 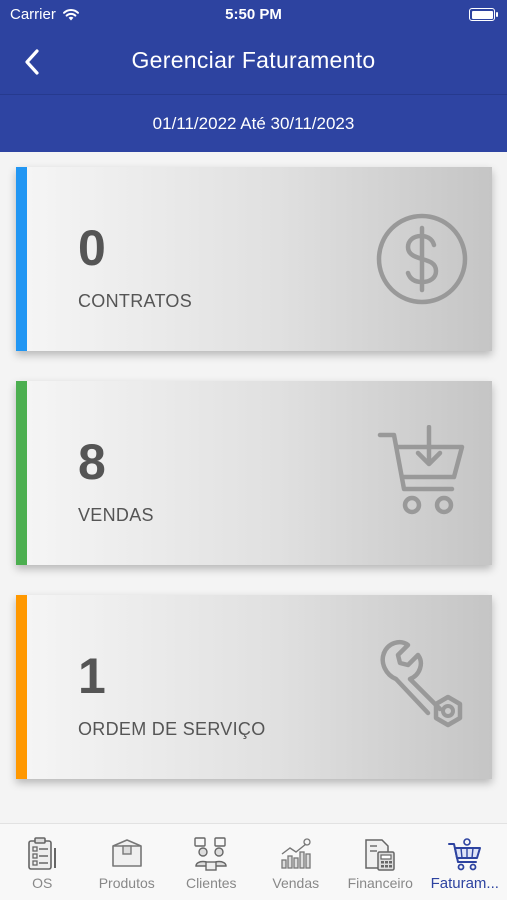 What do you see at coordinates (92, 462) in the screenshot?
I see `card-value: 8` at bounding box center [92, 462].